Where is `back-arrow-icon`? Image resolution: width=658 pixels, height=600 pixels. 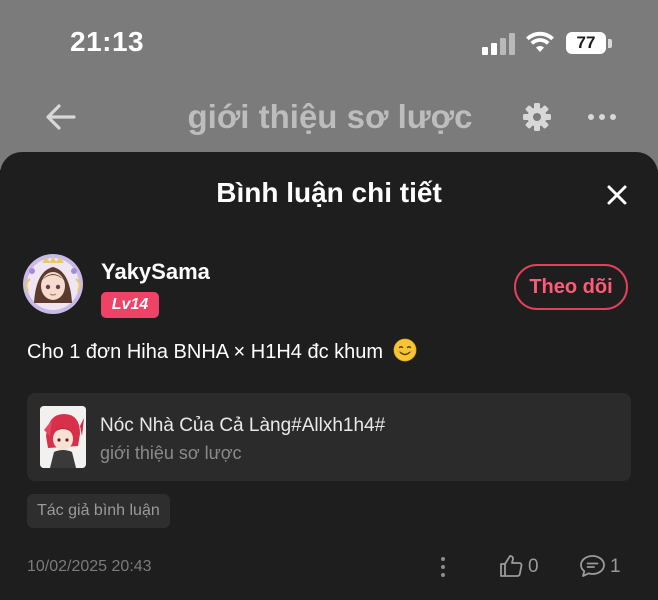
back-arrow-icon is located at coordinates (61, 117).